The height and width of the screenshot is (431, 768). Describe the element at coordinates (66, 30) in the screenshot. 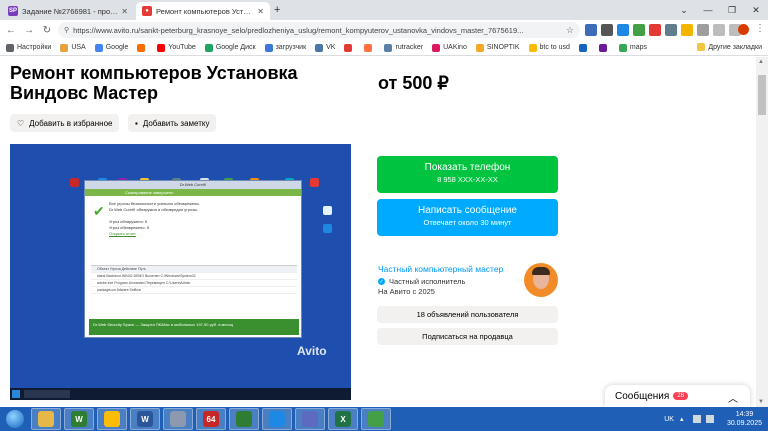

I see `site-info-icon: ⚲` at that location.